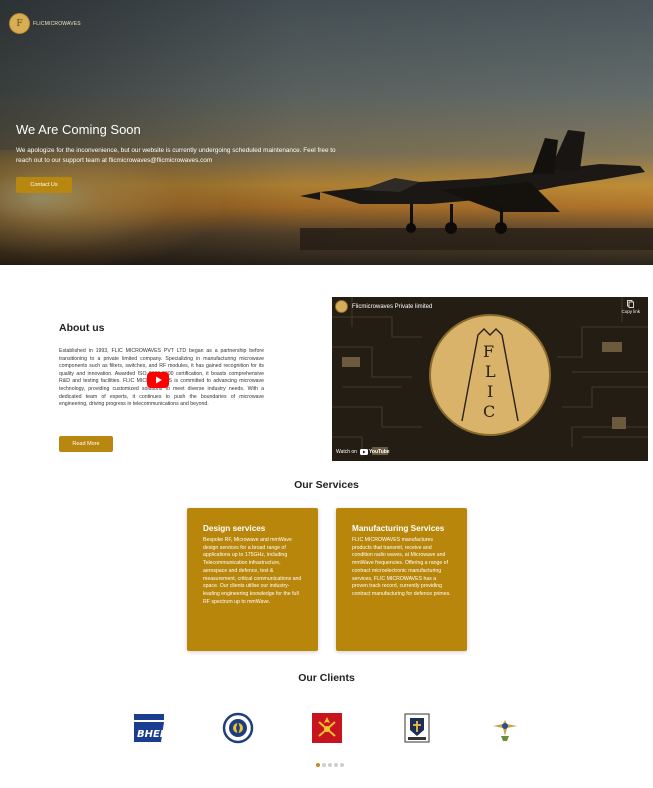  Describe the element at coordinates (341, 306) in the screenshot. I see `channel-avatar` at that location.